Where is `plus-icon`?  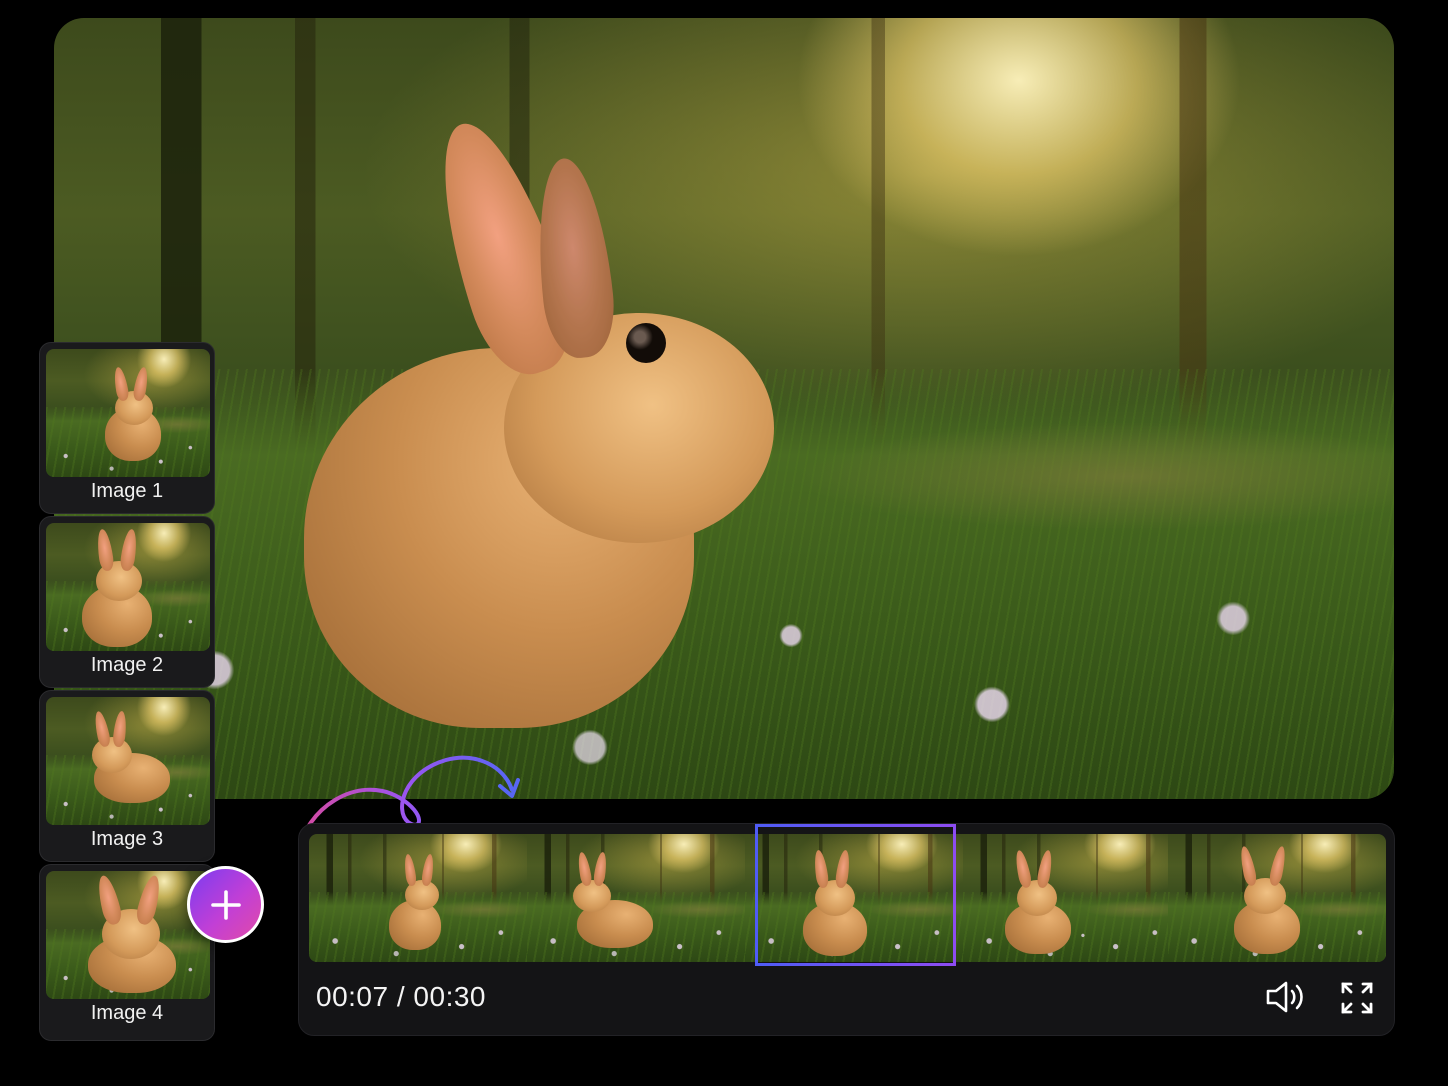 plus-icon is located at coordinates (225, 904).